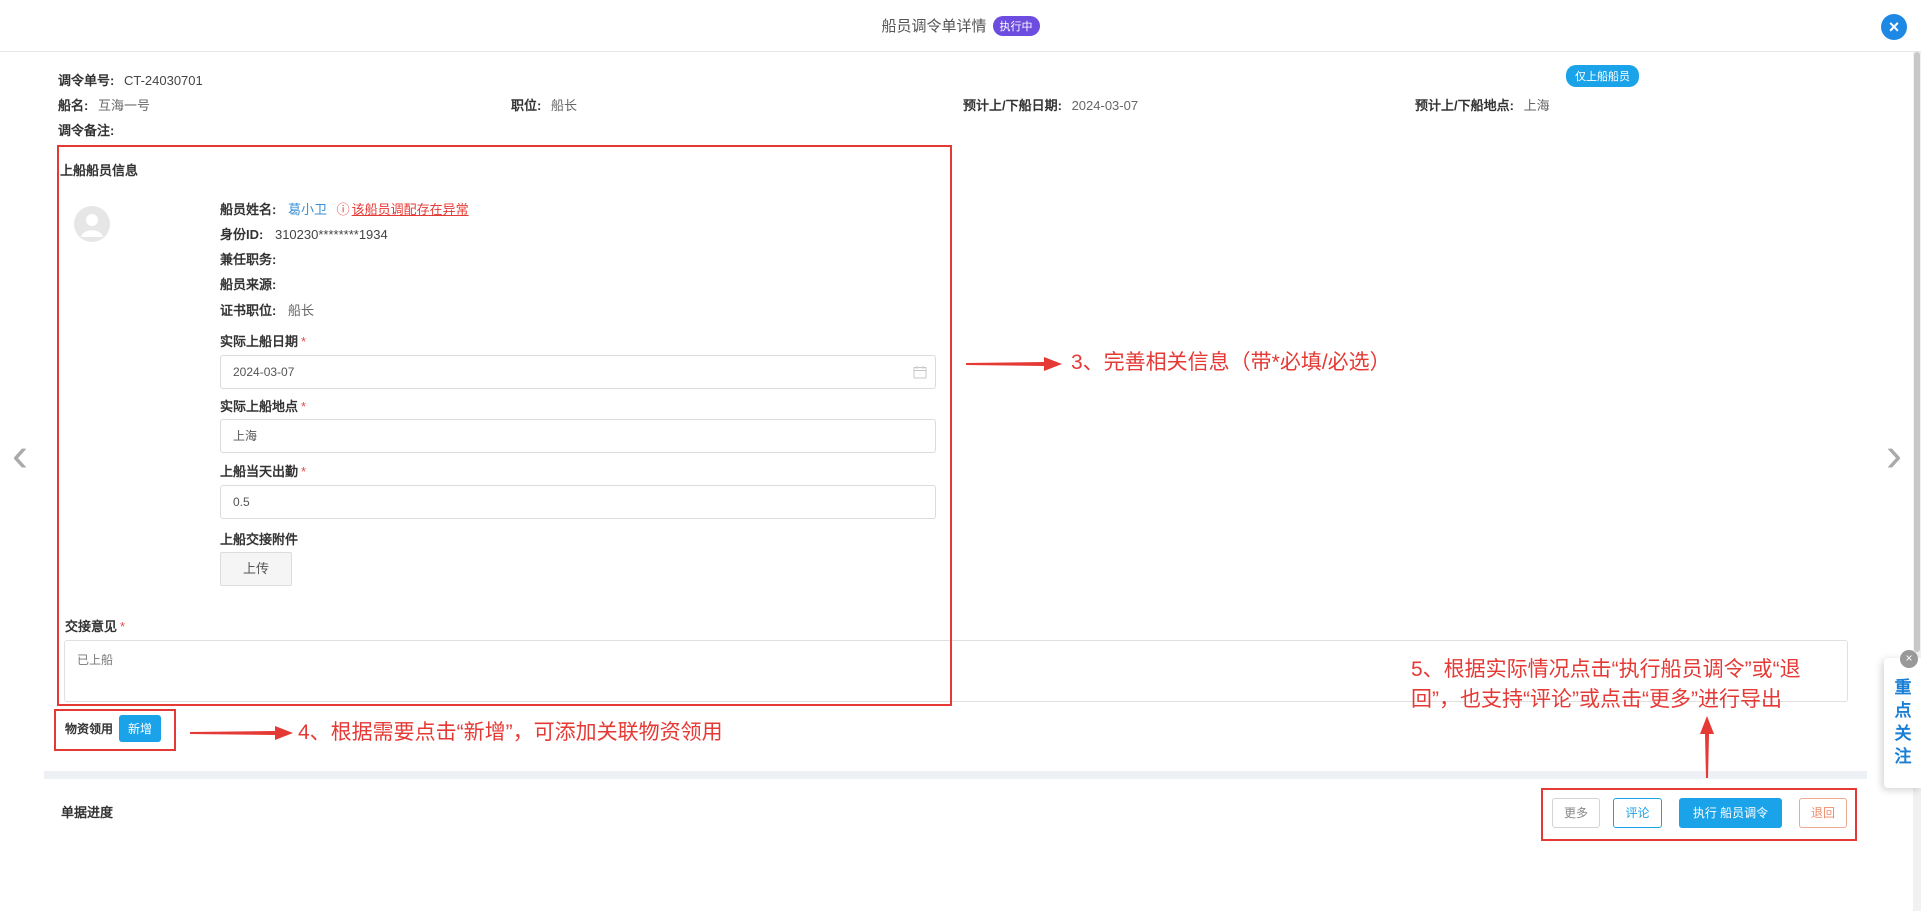 This screenshot has width=1921, height=911. What do you see at coordinates (123, 105) in the screenshot?
I see `ship-value: 互海一号` at bounding box center [123, 105].